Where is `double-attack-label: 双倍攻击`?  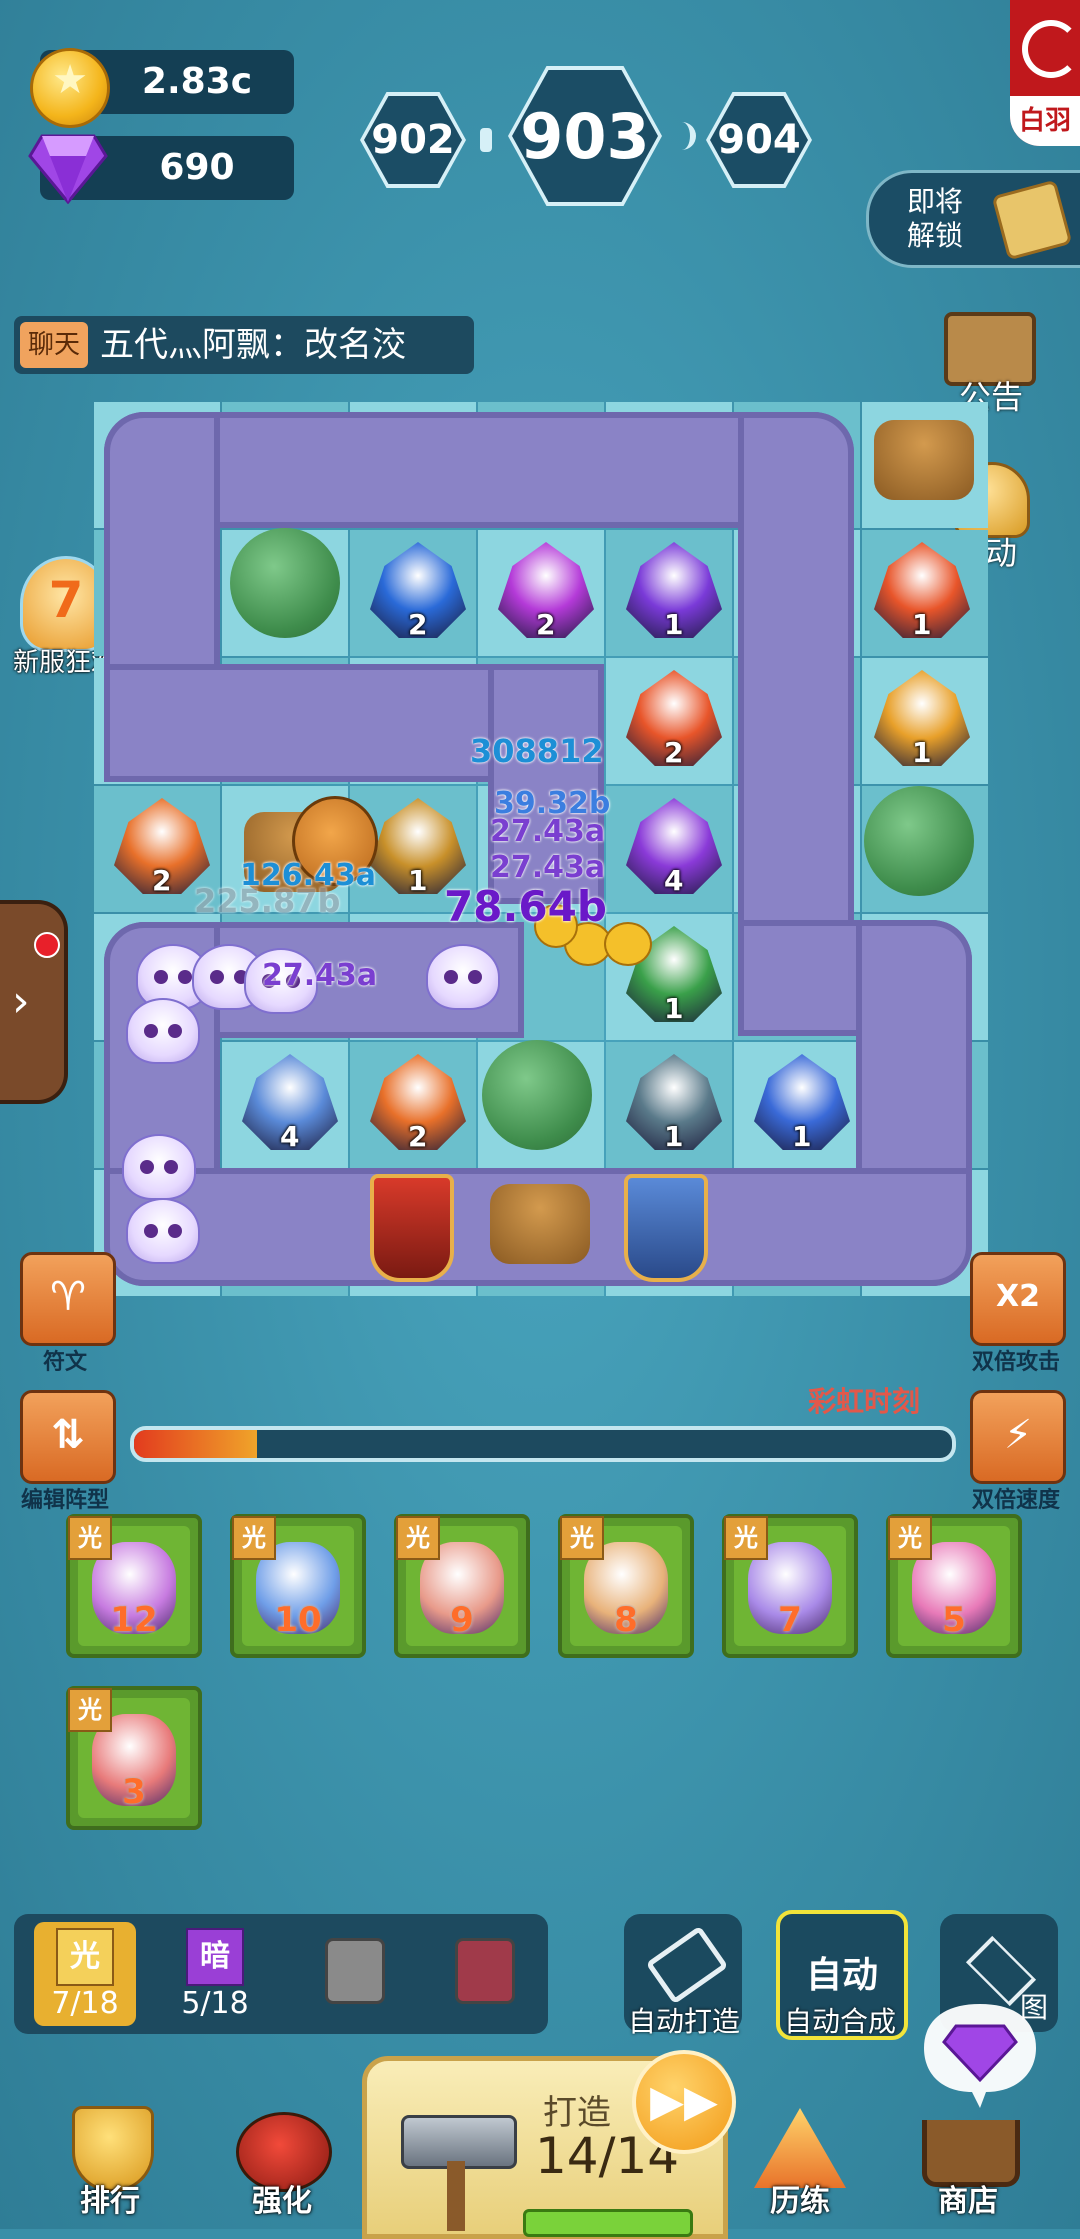 double-attack-label: 双倍攻击 is located at coordinates (1015, 1362).